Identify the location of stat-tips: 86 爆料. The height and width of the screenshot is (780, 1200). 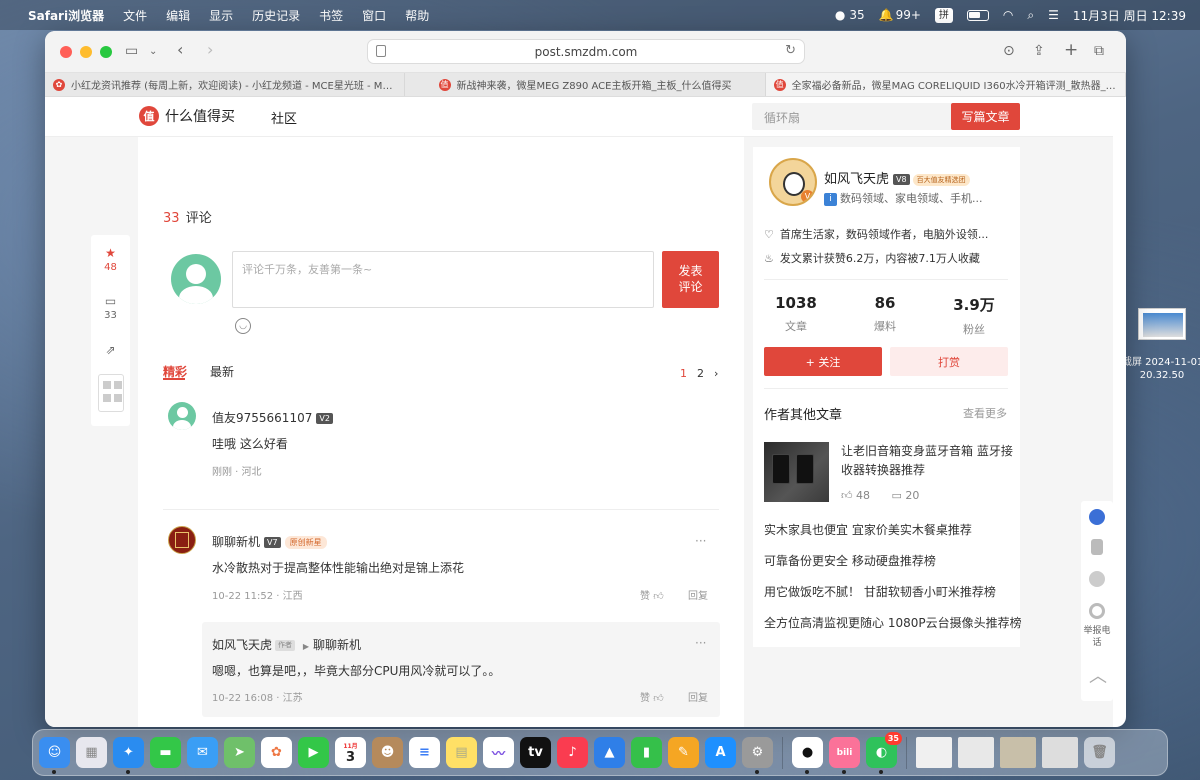
(885, 314).